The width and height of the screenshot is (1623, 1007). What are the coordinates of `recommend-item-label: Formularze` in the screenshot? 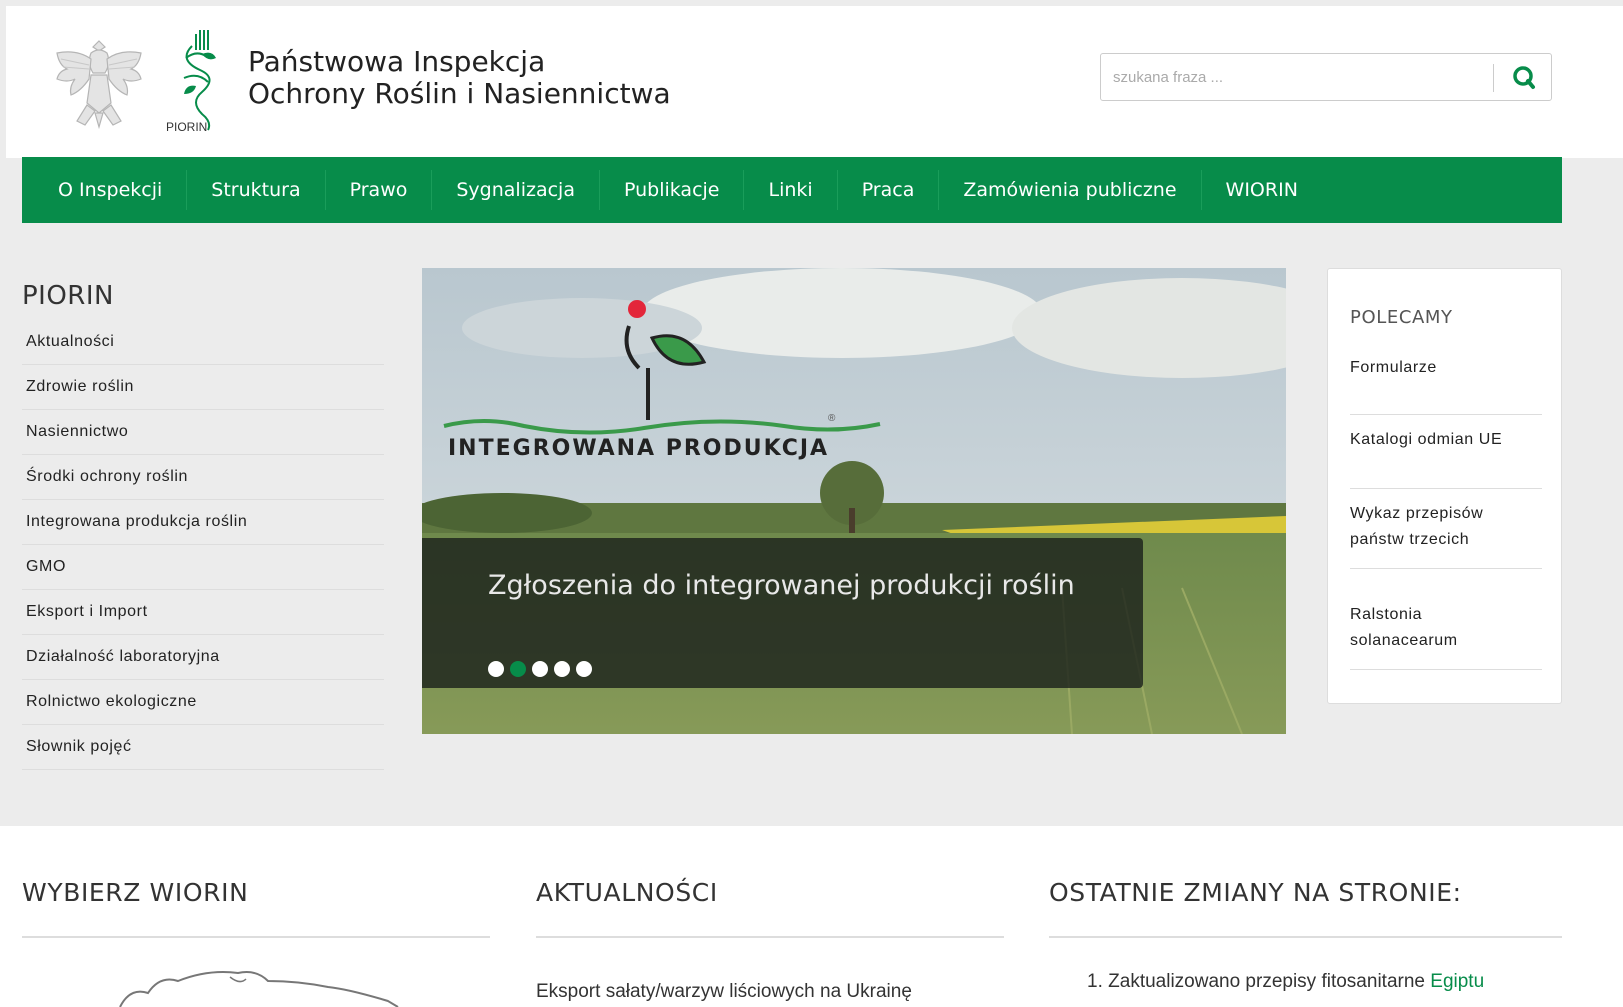 It's located at (1393, 367).